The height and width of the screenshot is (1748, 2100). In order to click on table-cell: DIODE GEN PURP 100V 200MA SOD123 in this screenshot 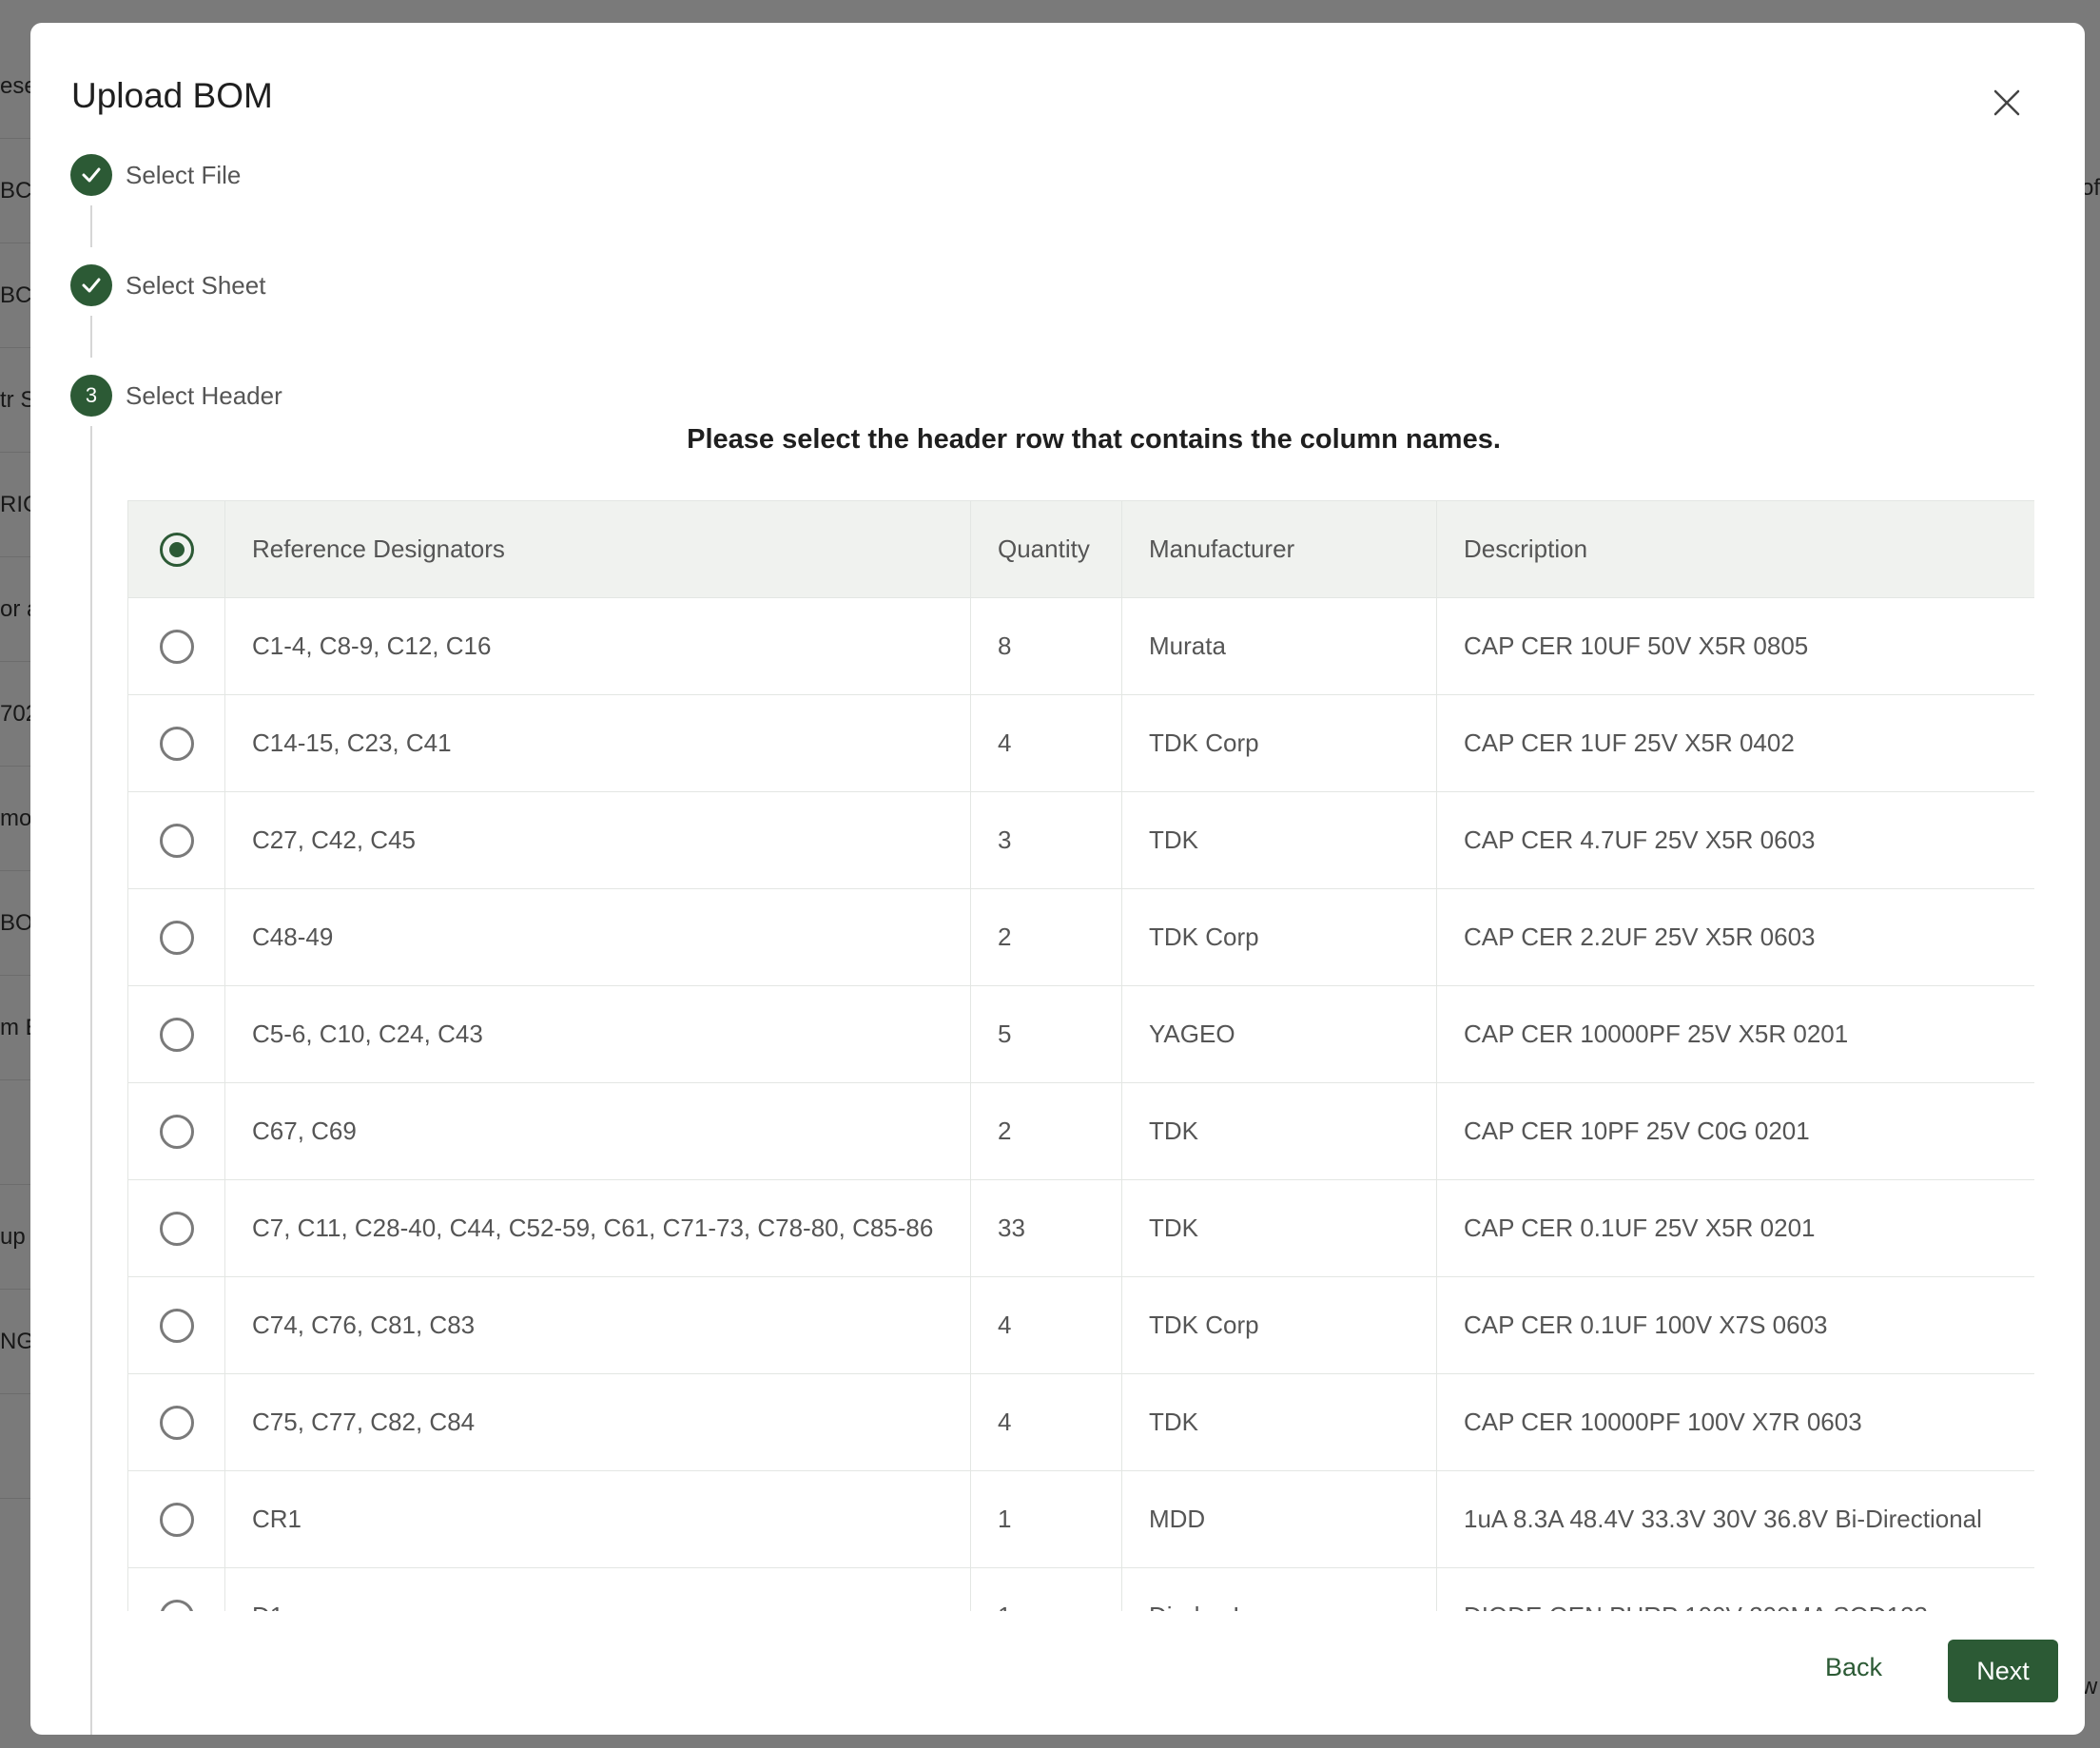, I will do `click(1735, 1589)`.